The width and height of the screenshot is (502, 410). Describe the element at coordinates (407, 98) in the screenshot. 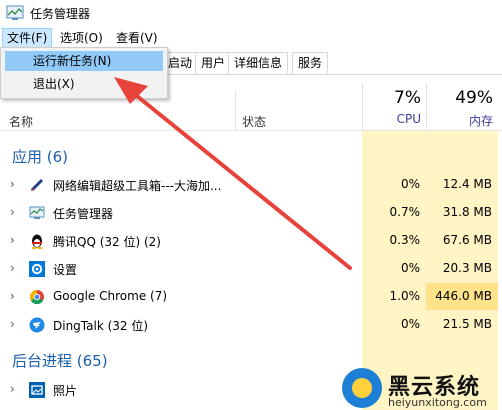

I see `cpu-total-percent: 7%` at that location.